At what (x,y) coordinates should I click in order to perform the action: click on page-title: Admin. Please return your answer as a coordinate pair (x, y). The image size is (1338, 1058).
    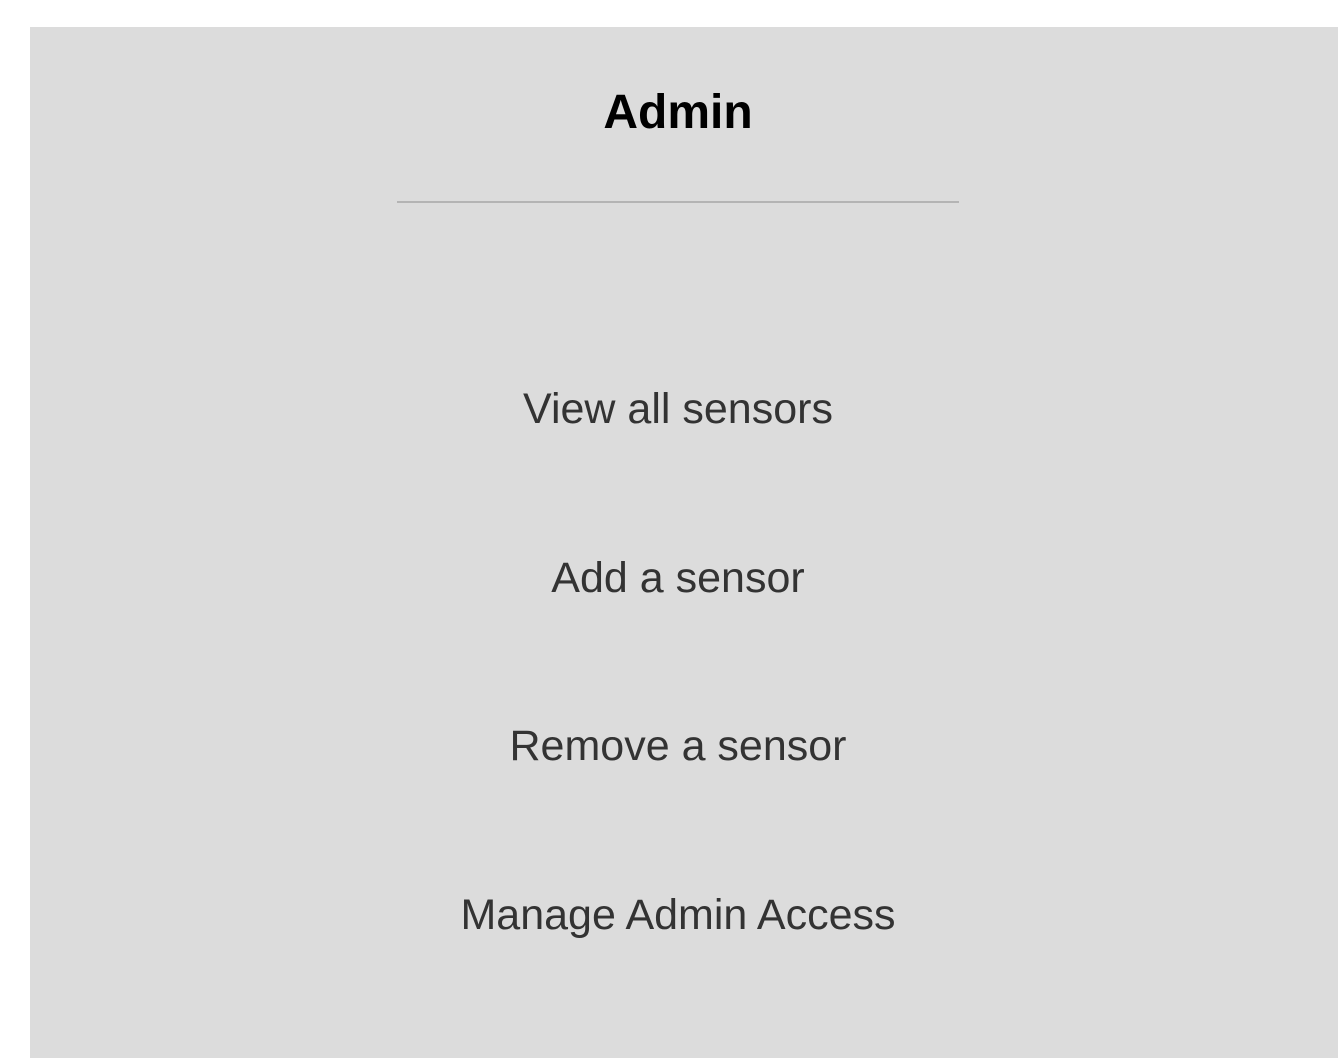
    Looking at the image, I should click on (678, 112).